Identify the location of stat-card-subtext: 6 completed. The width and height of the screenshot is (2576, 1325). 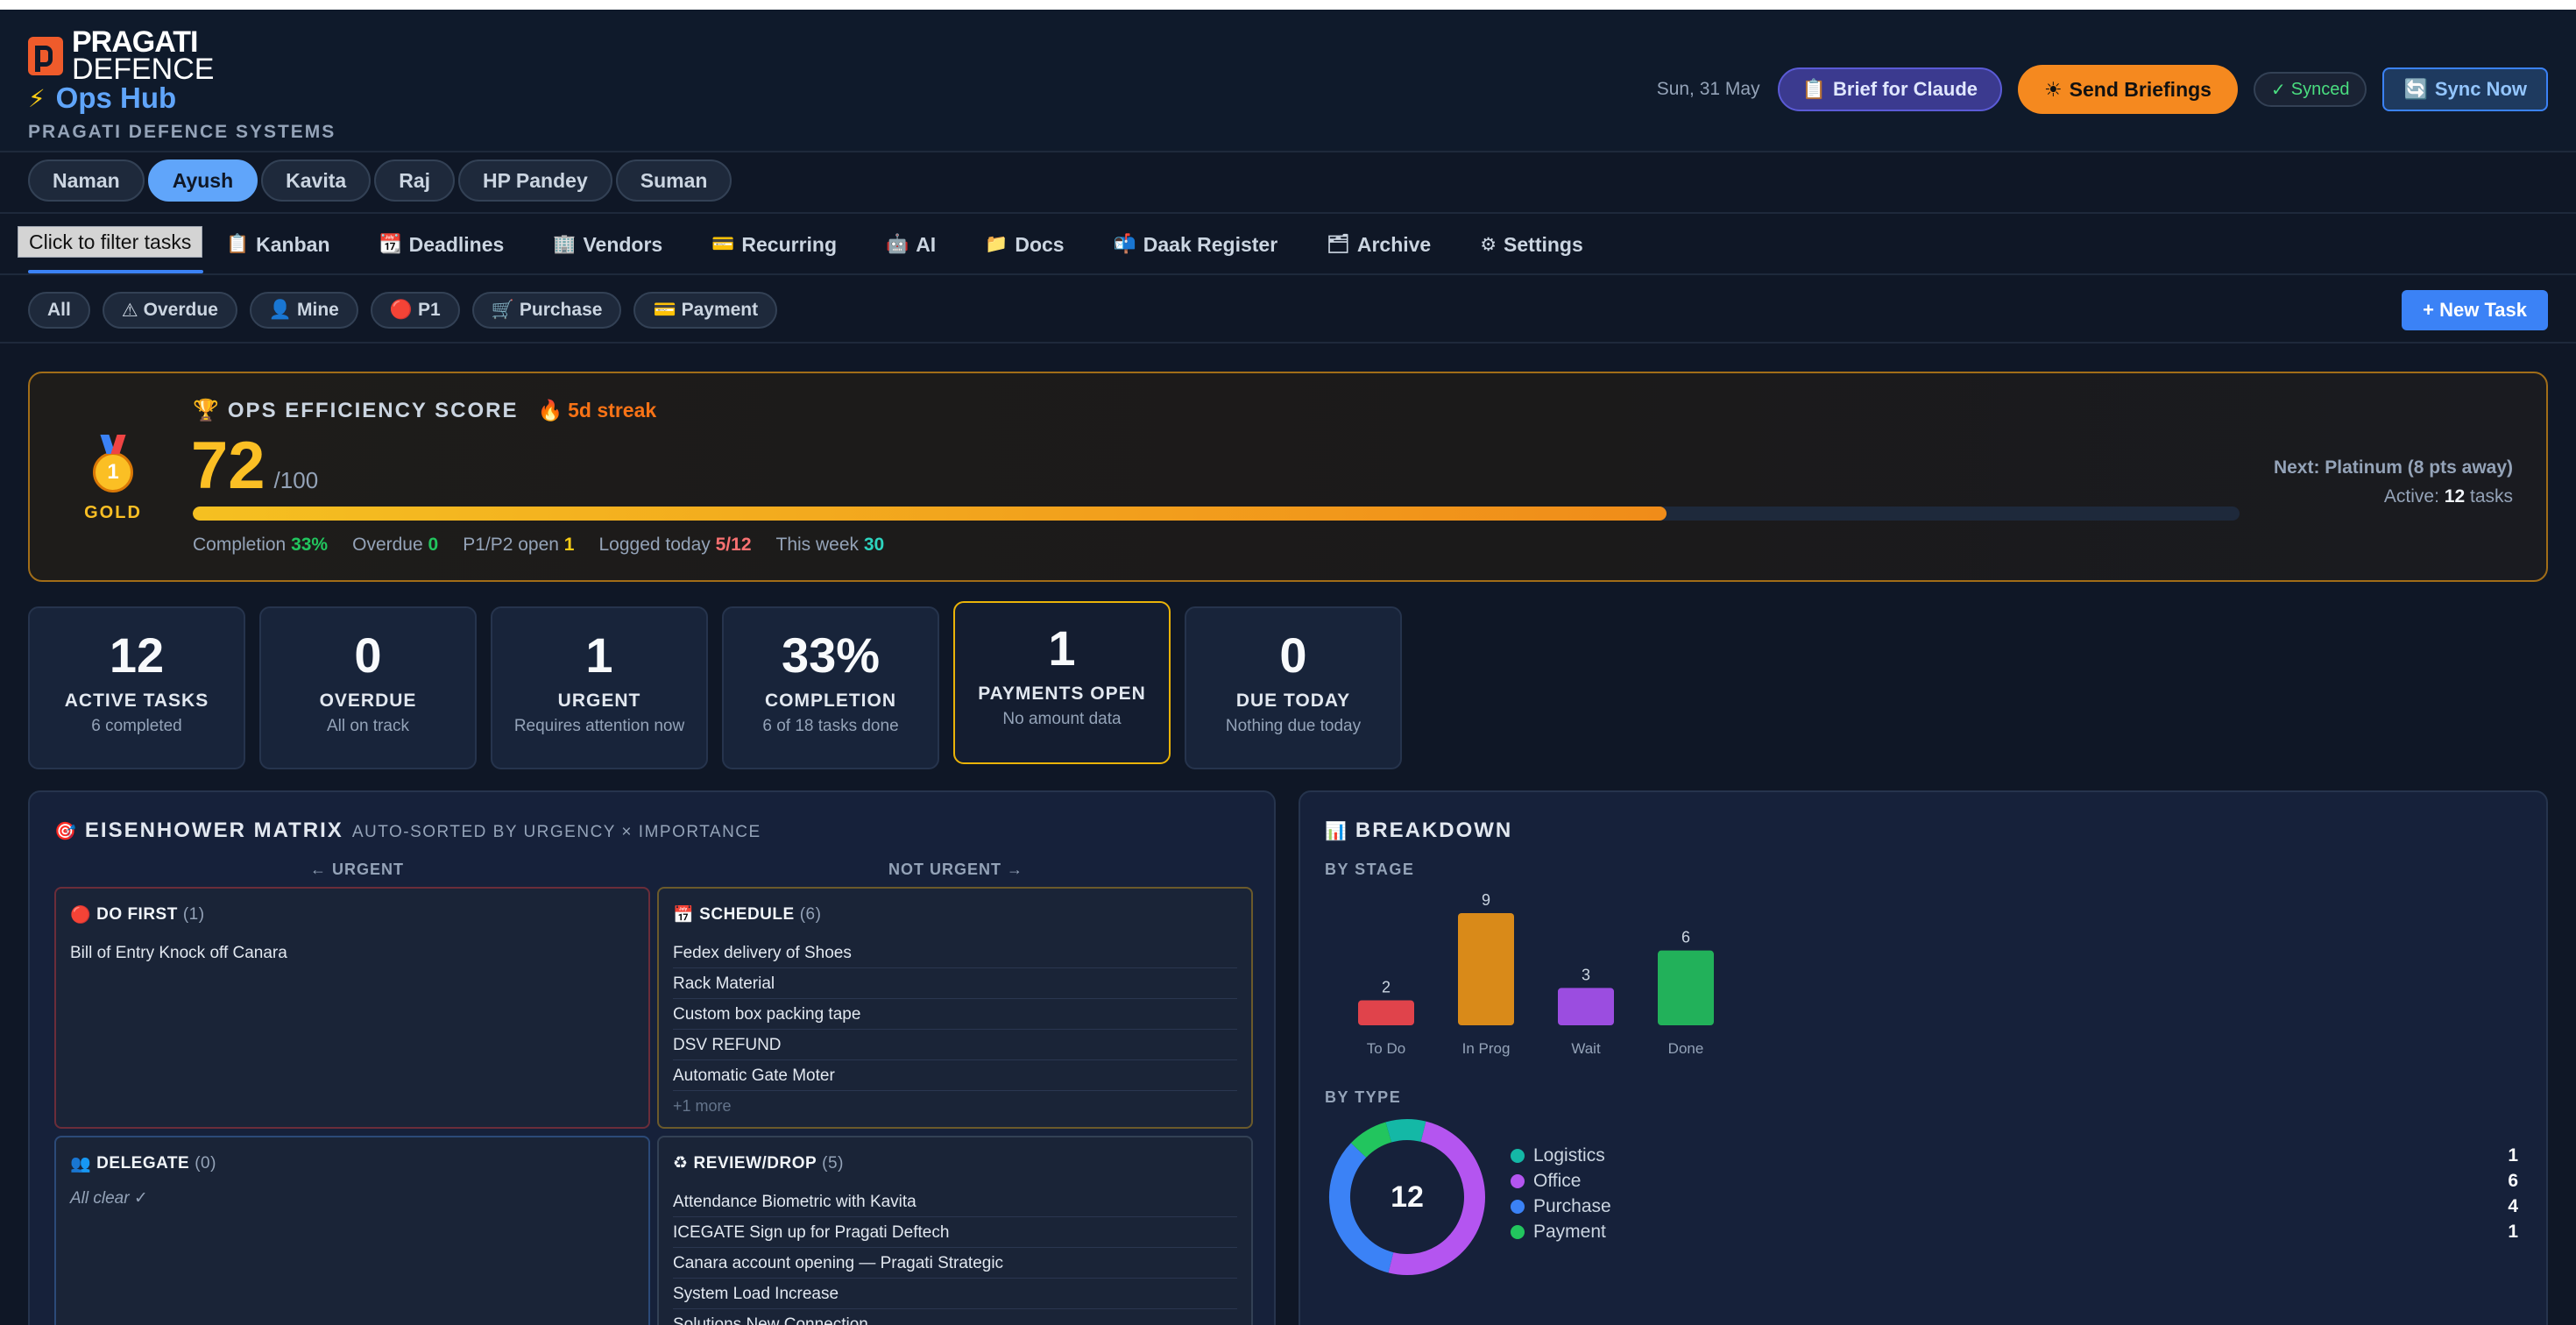
(136, 726).